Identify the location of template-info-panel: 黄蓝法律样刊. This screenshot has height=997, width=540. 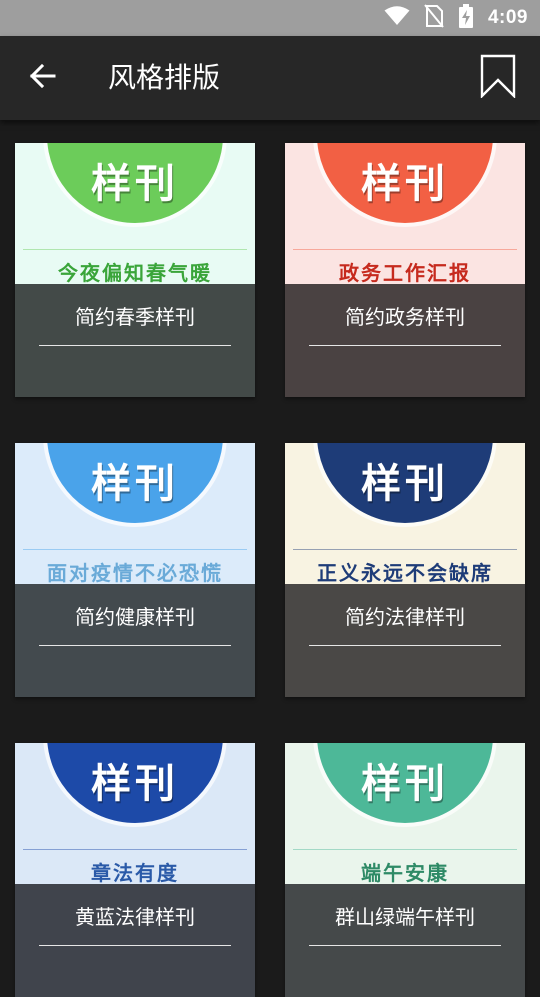
(135, 940).